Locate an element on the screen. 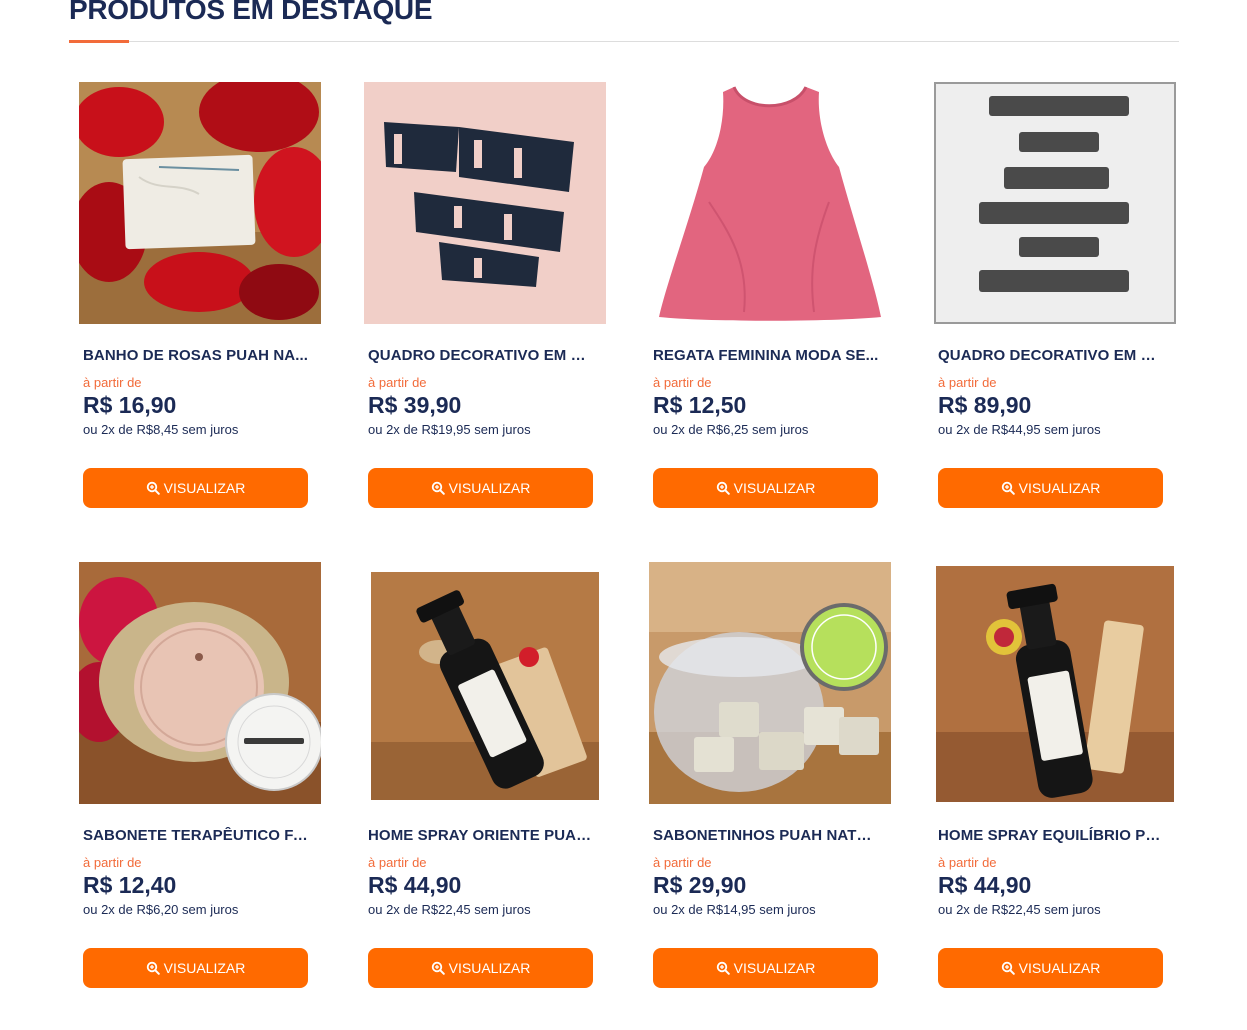 Image resolution: width=1247 pixels, height=1030 pixels. installment-info: ou 2x de R$8,45 sem juros is located at coordinates (161, 429).